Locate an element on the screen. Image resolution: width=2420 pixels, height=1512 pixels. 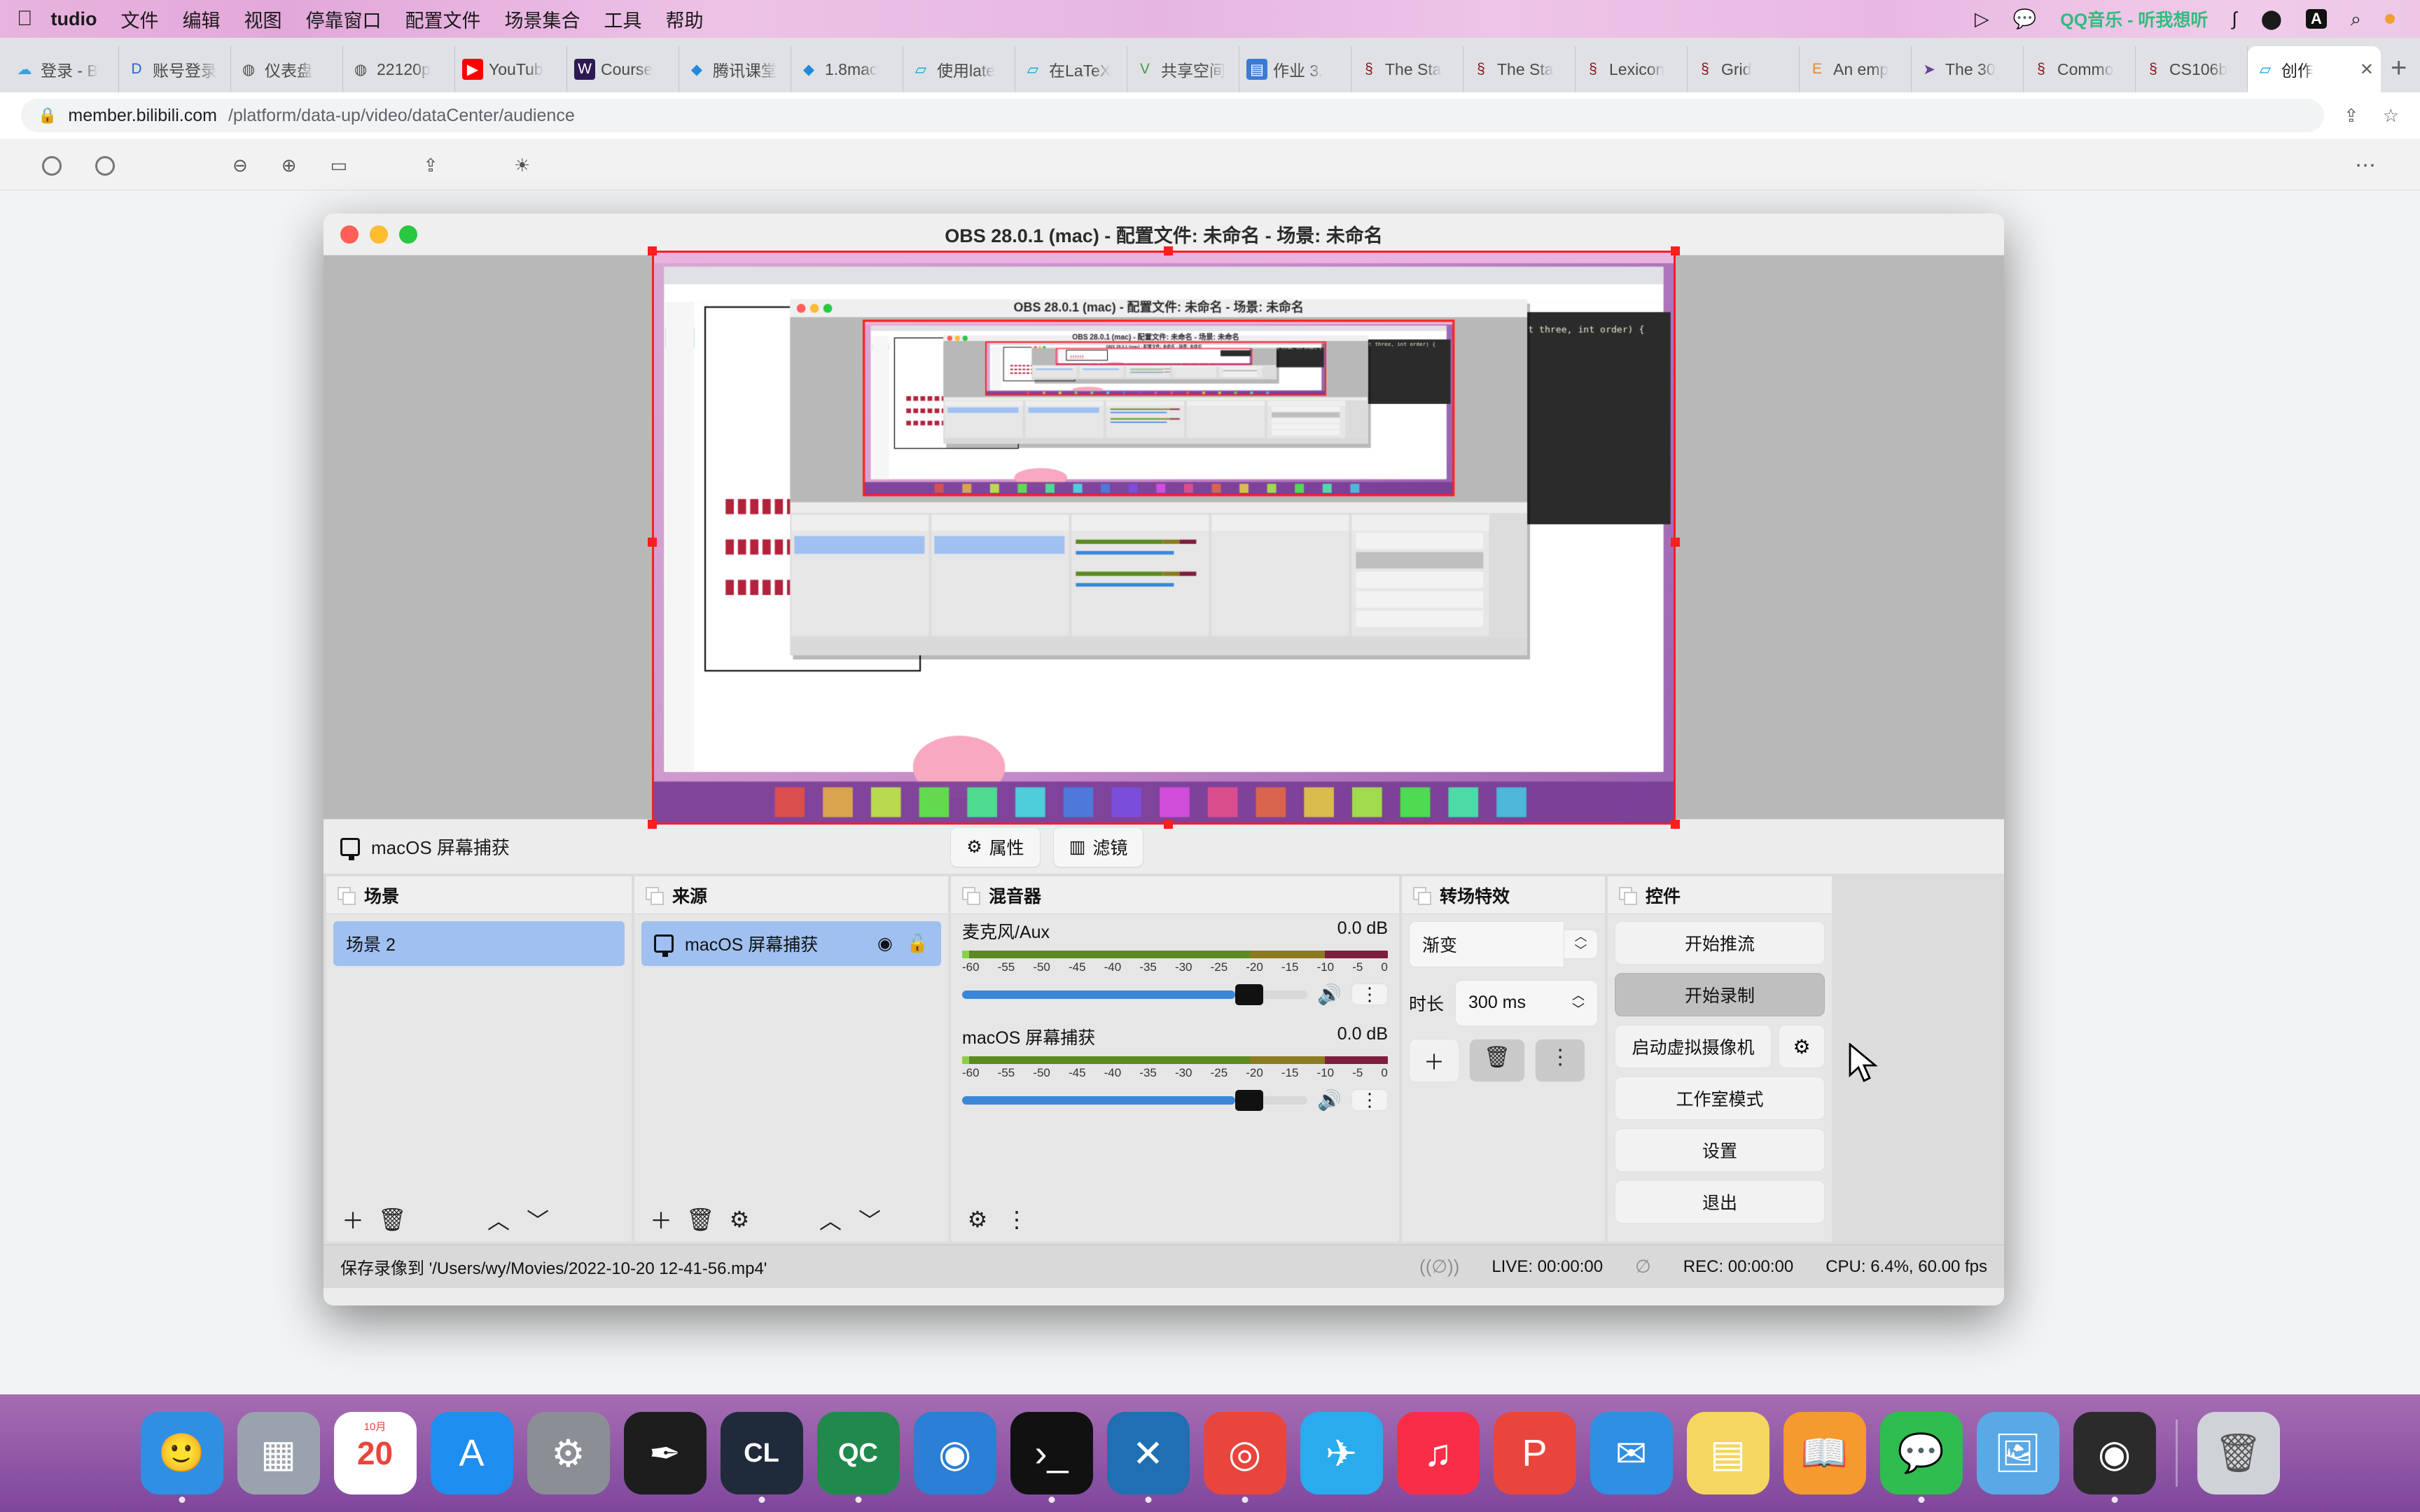
transition-select: 渐变 is located at coordinates (1486, 944).